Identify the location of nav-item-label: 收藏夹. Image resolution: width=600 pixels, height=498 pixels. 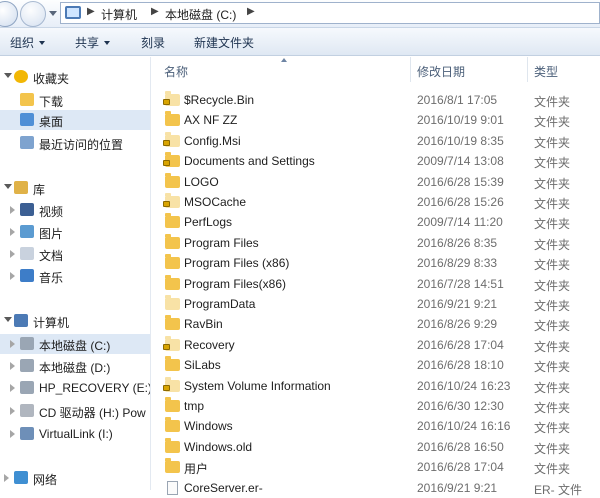
(51, 79).